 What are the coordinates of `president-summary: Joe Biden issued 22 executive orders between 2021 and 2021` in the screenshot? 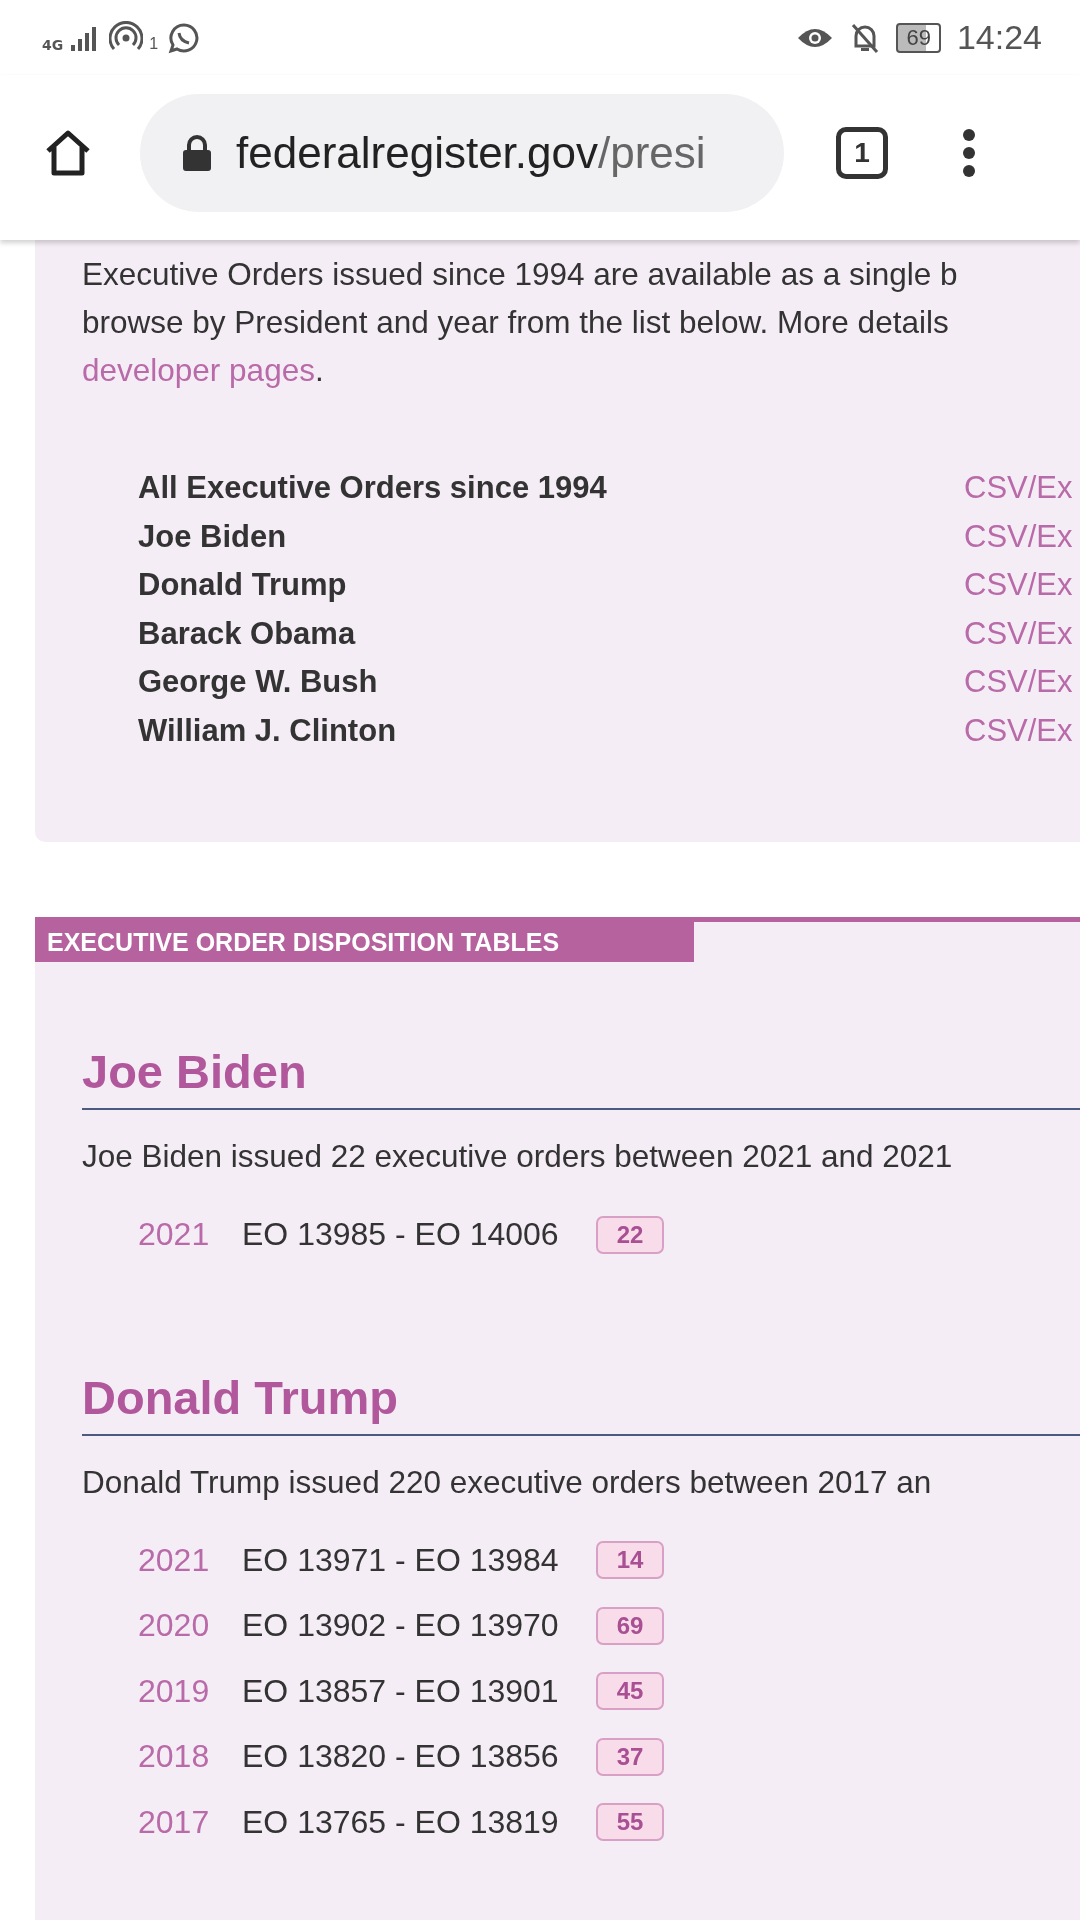 It's located at (518, 1156).